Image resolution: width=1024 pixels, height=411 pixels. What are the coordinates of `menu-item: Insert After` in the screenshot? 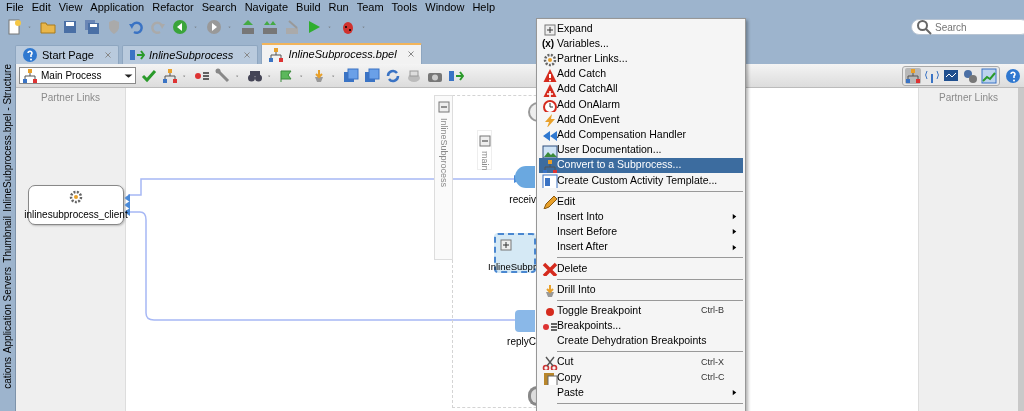 It's located at (641, 247).